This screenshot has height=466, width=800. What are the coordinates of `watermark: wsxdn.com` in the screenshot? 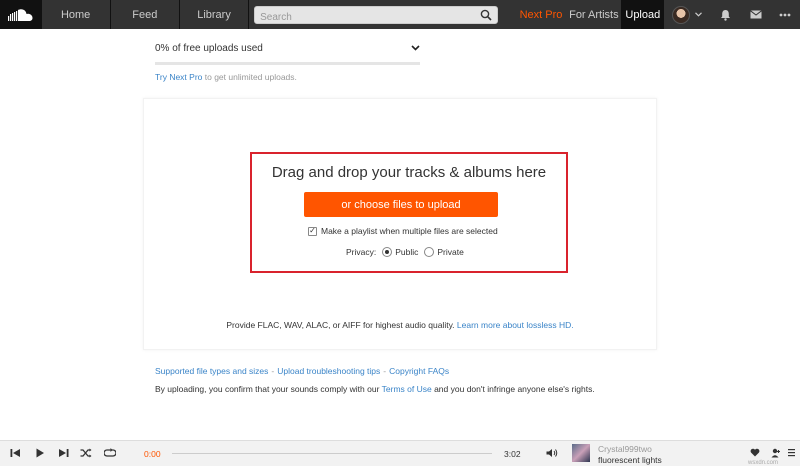 It's located at (763, 463).